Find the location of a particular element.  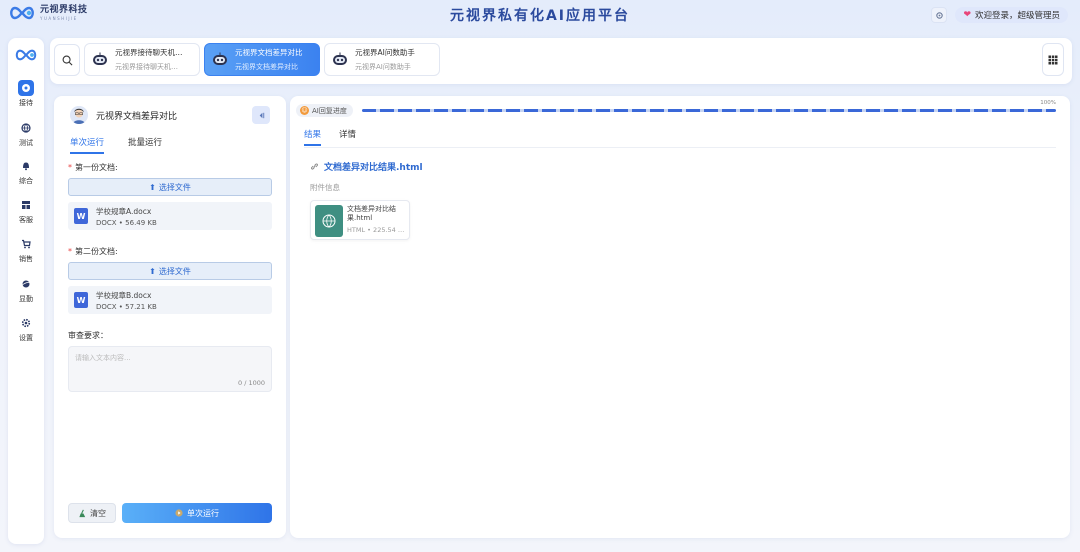

infinity-logo-icon is located at coordinates (26, 55).